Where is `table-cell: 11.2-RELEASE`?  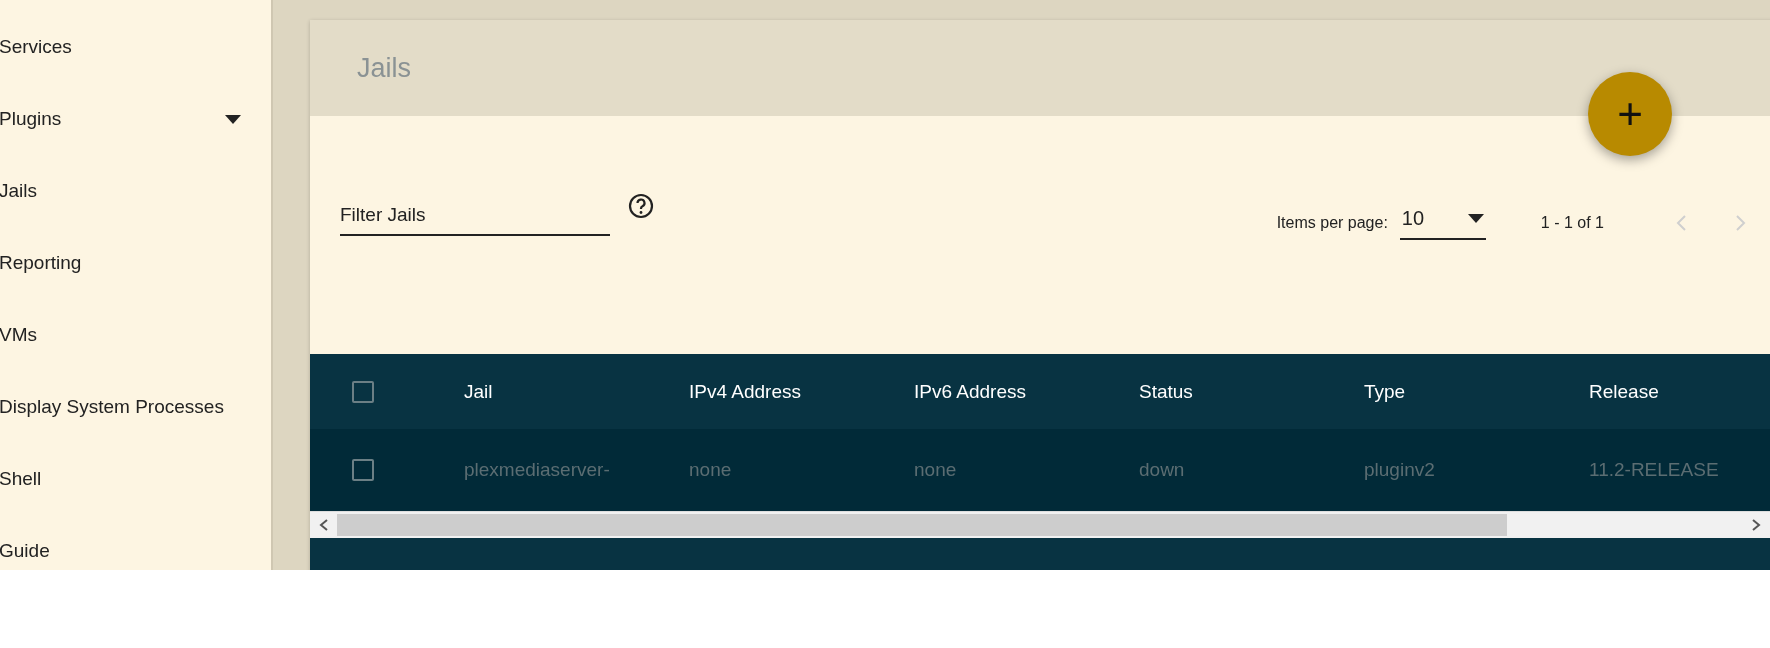
table-cell: 11.2-RELEASE is located at coordinates (1654, 469).